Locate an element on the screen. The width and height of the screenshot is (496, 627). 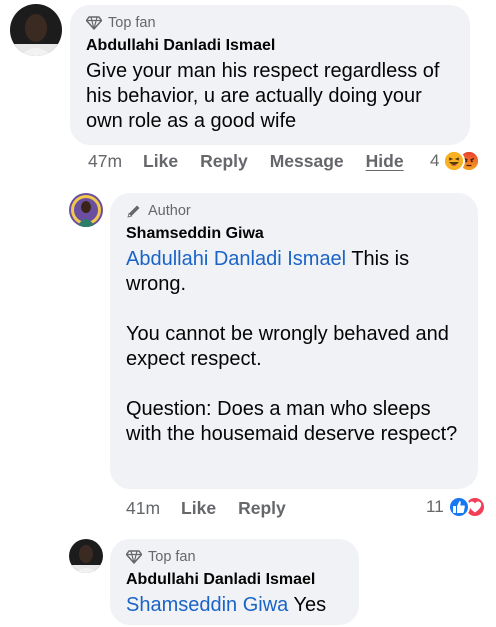
comment-text-line: Yes is located at coordinates (307, 605).